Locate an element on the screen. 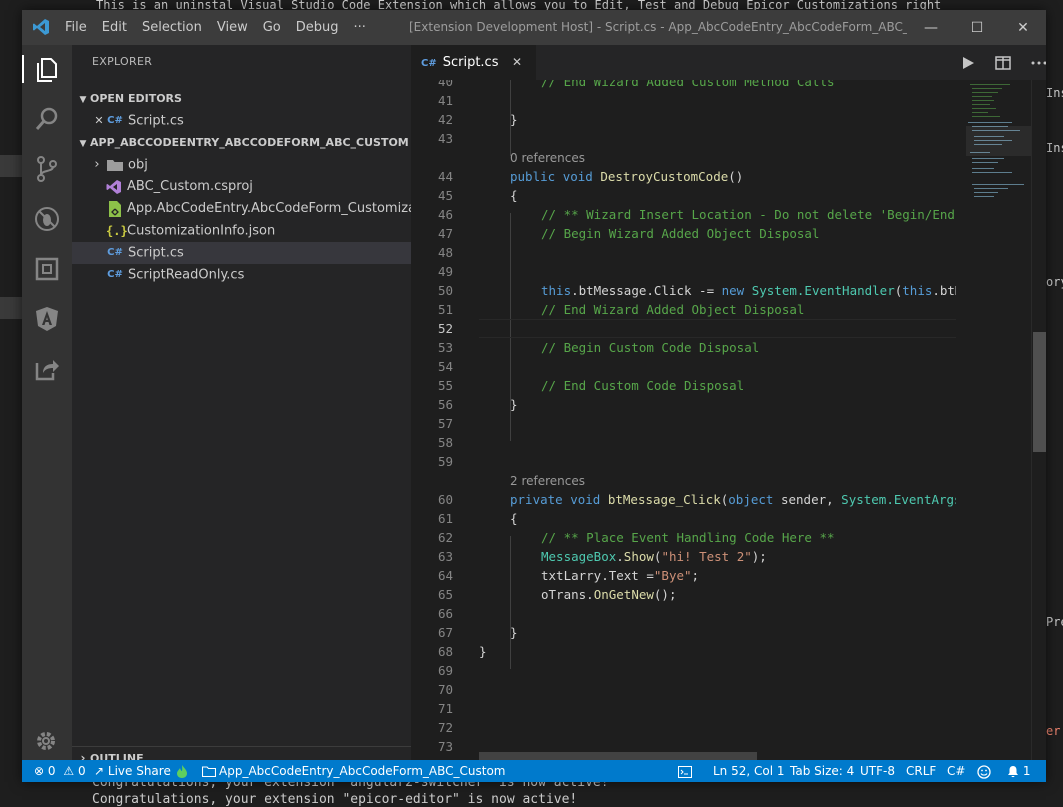 This screenshot has width=1063, height=807. source-control-icon is located at coordinates (47, 169).